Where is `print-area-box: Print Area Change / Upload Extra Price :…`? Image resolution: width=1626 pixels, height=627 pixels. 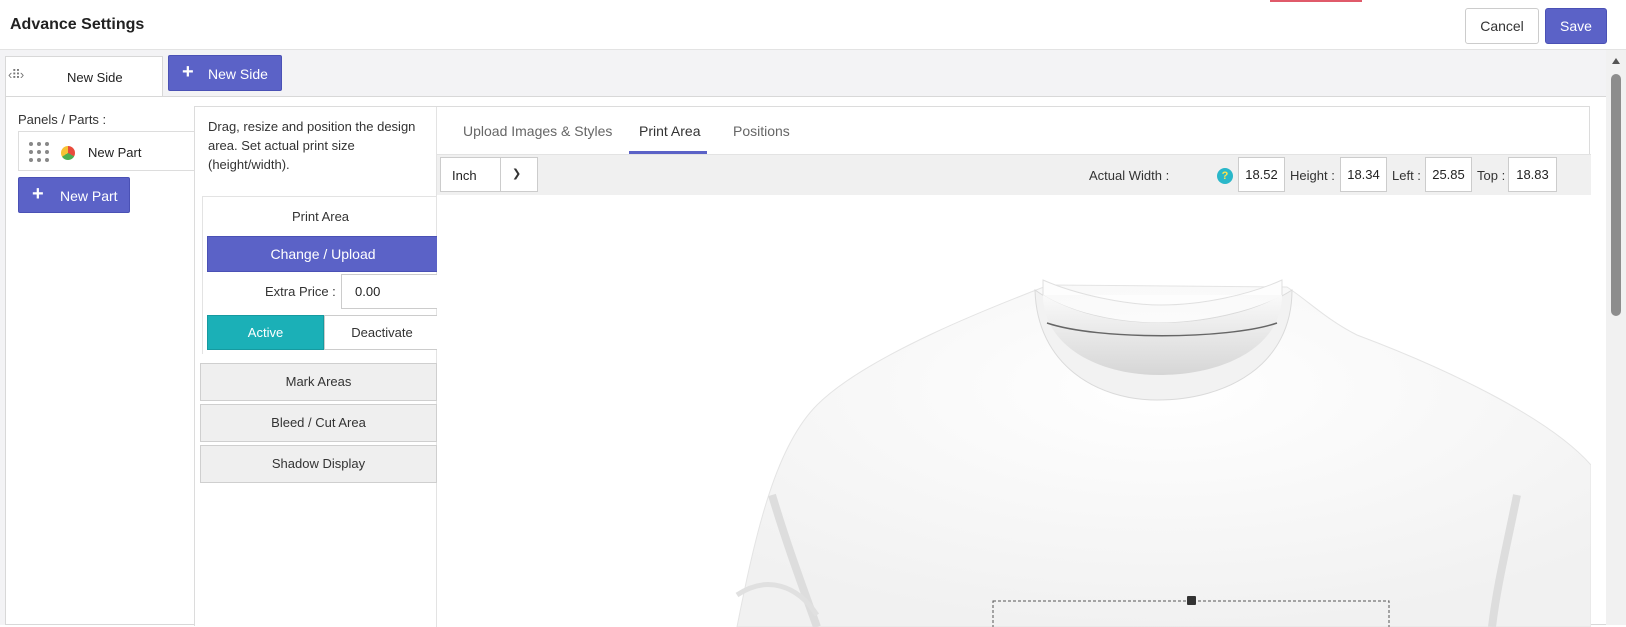
print-area-box: Print Area Change / Upload Extra Price :… is located at coordinates (321, 275).